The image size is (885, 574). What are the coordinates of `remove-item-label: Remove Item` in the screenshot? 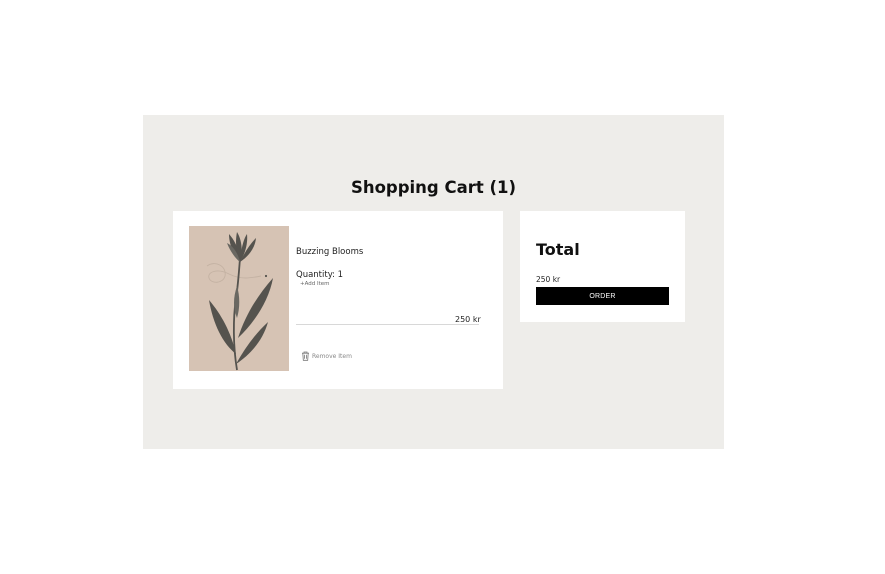 It's located at (332, 356).